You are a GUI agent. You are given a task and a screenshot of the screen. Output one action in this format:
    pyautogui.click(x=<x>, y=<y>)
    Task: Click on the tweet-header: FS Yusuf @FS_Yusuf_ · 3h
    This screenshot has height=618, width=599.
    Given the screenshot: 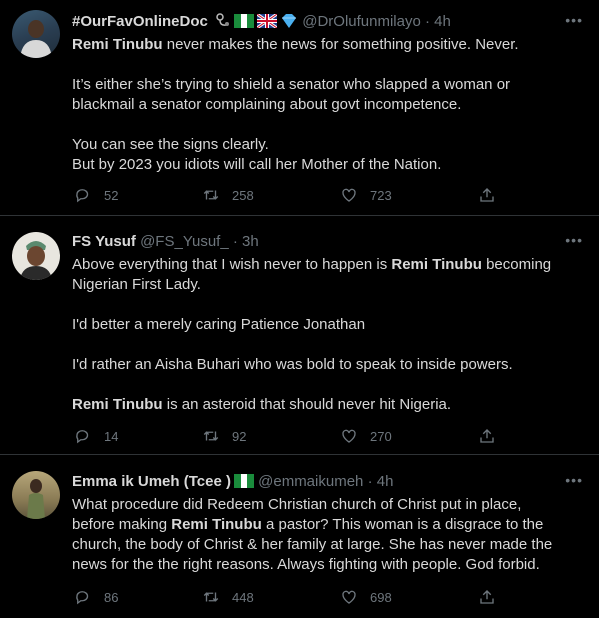 What is the action you would take?
    pyautogui.click(x=329, y=242)
    